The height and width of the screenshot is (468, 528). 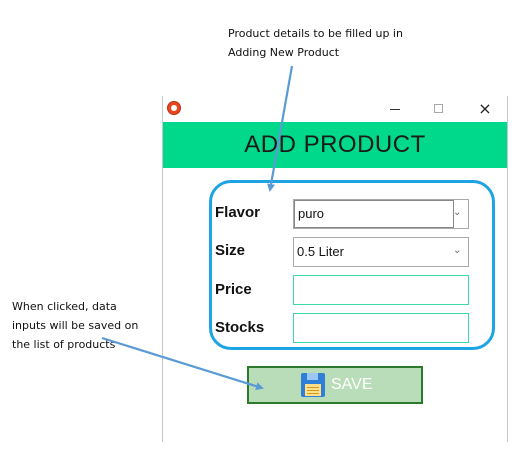 I want to click on annotation-line: the list of products, so click(x=64, y=344).